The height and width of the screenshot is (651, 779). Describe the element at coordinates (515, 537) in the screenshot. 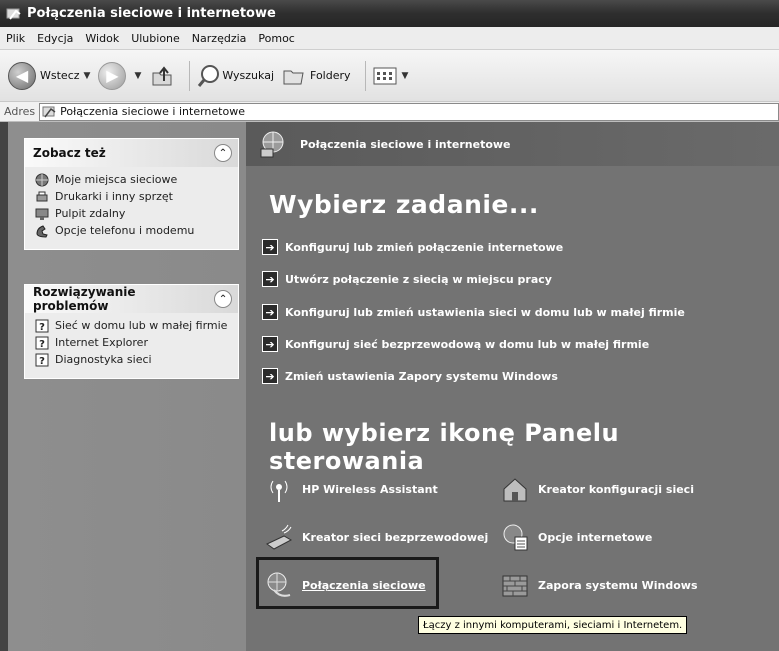

I see `internet-options-icon` at that location.